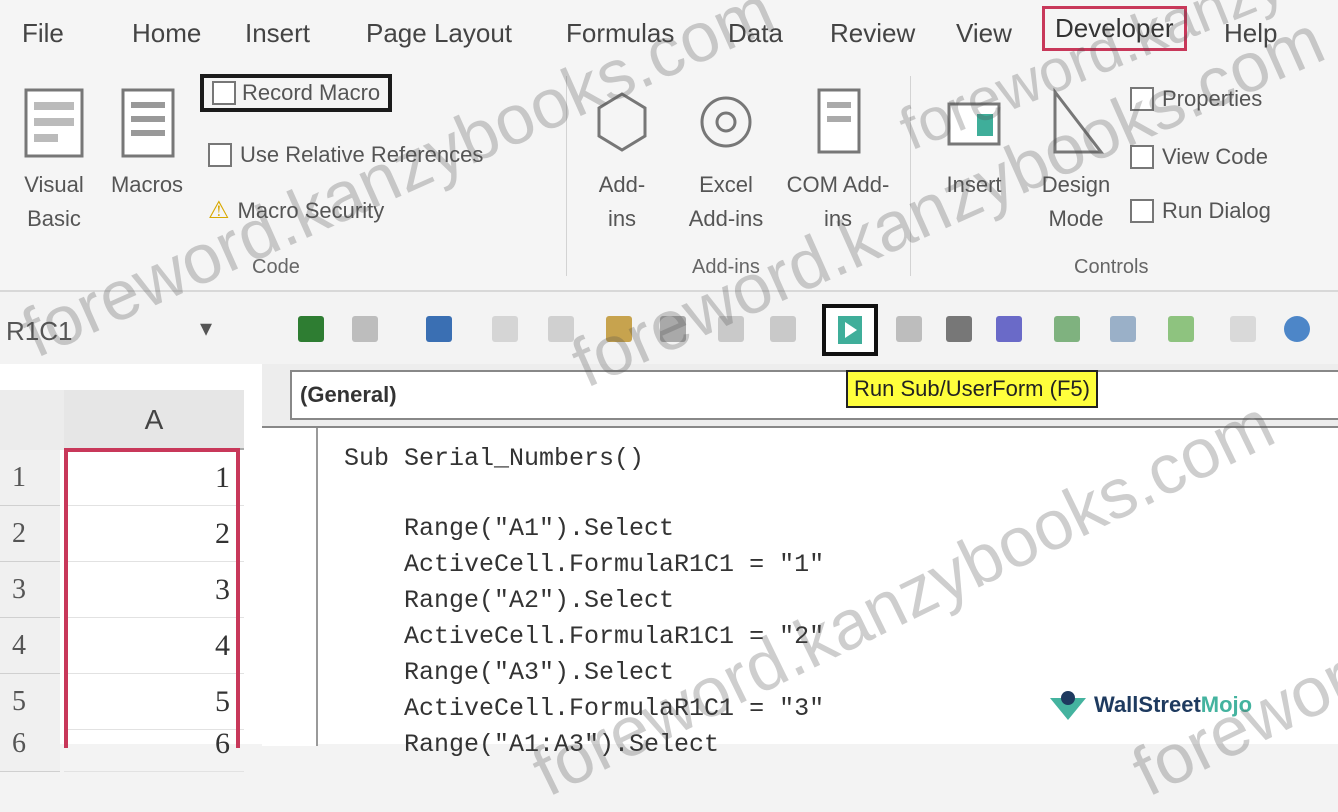  Describe the element at coordinates (439, 33) in the screenshot. I see `tab-page-layout: Page Layout` at that location.